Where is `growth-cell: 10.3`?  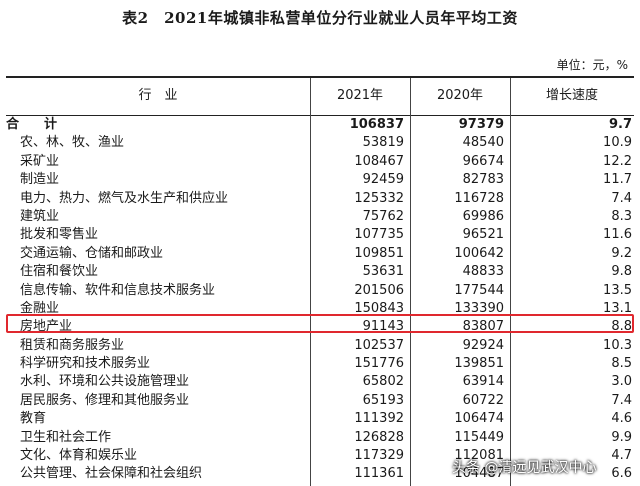
growth-cell: 10.3 is located at coordinates (617, 345).